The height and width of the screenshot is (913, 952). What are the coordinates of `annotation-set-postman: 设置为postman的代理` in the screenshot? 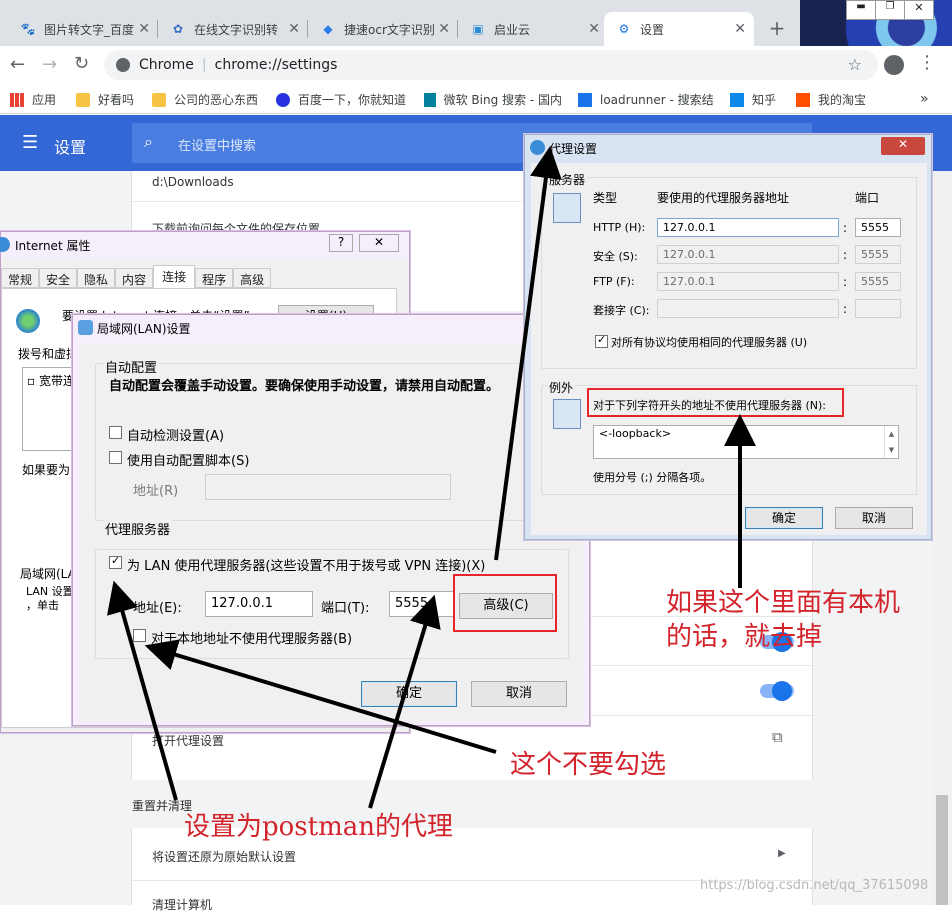 It's located at (318, 827).